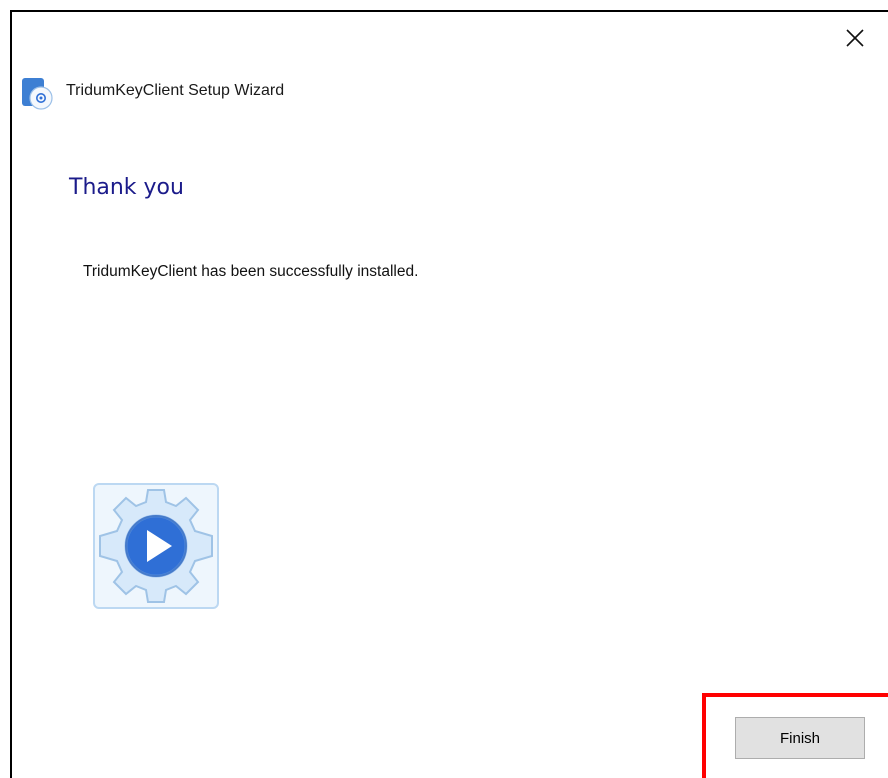  I want to click on window-title: TridumKeyClient Setup Wizard, so click(175, 90).